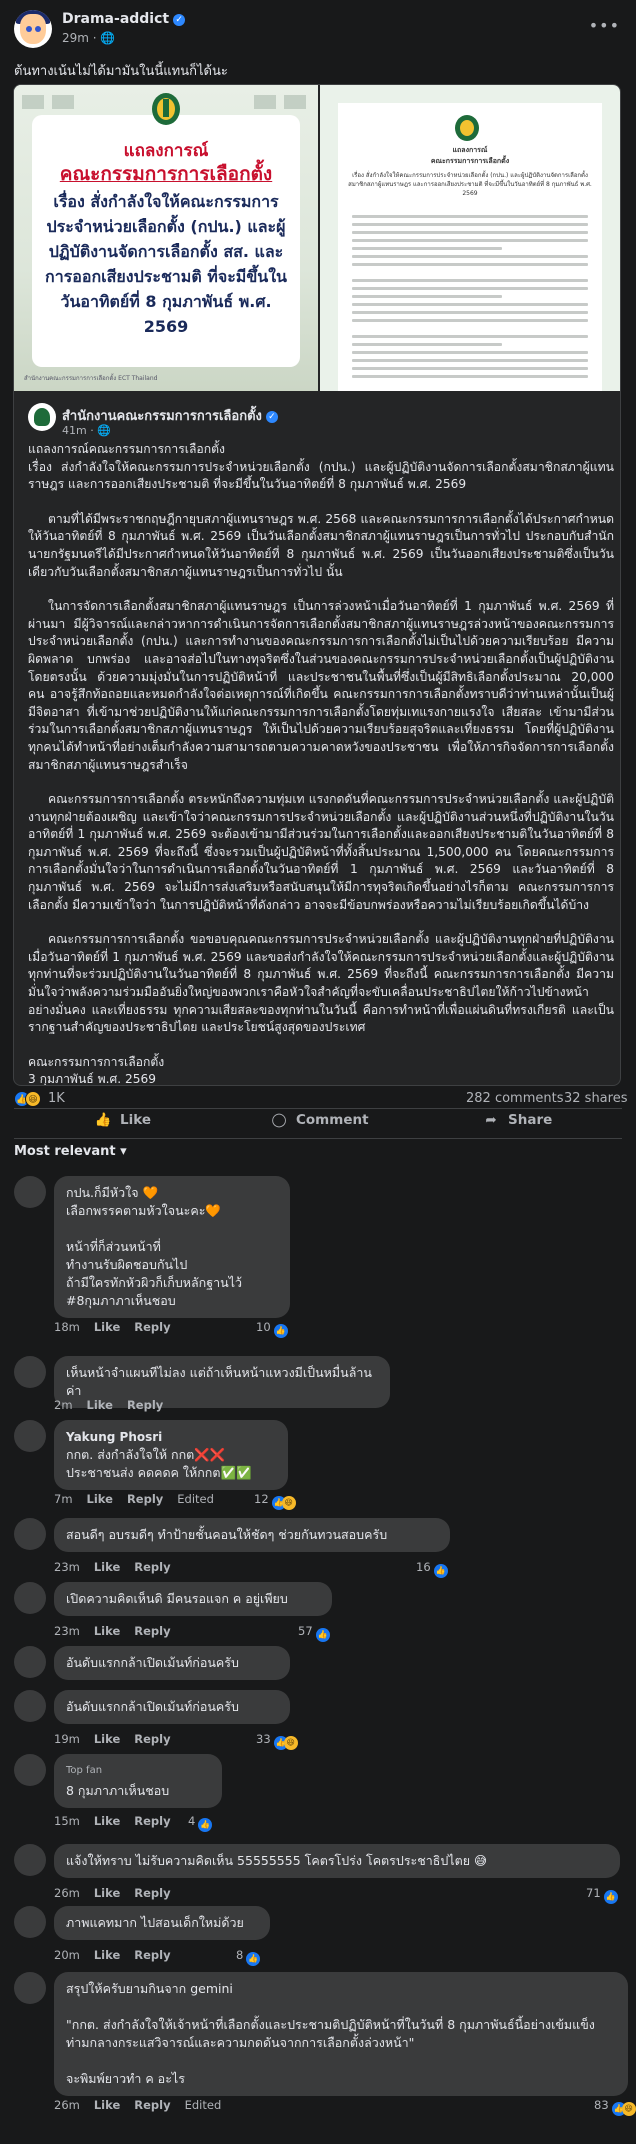 Image resolution: width=636 pixels, height=2144 pixels. What do you see at coordinates (200, 1823) in the screenshot?
I see `comment-reactions: 4 👍` at bounding box center [200, 1823].